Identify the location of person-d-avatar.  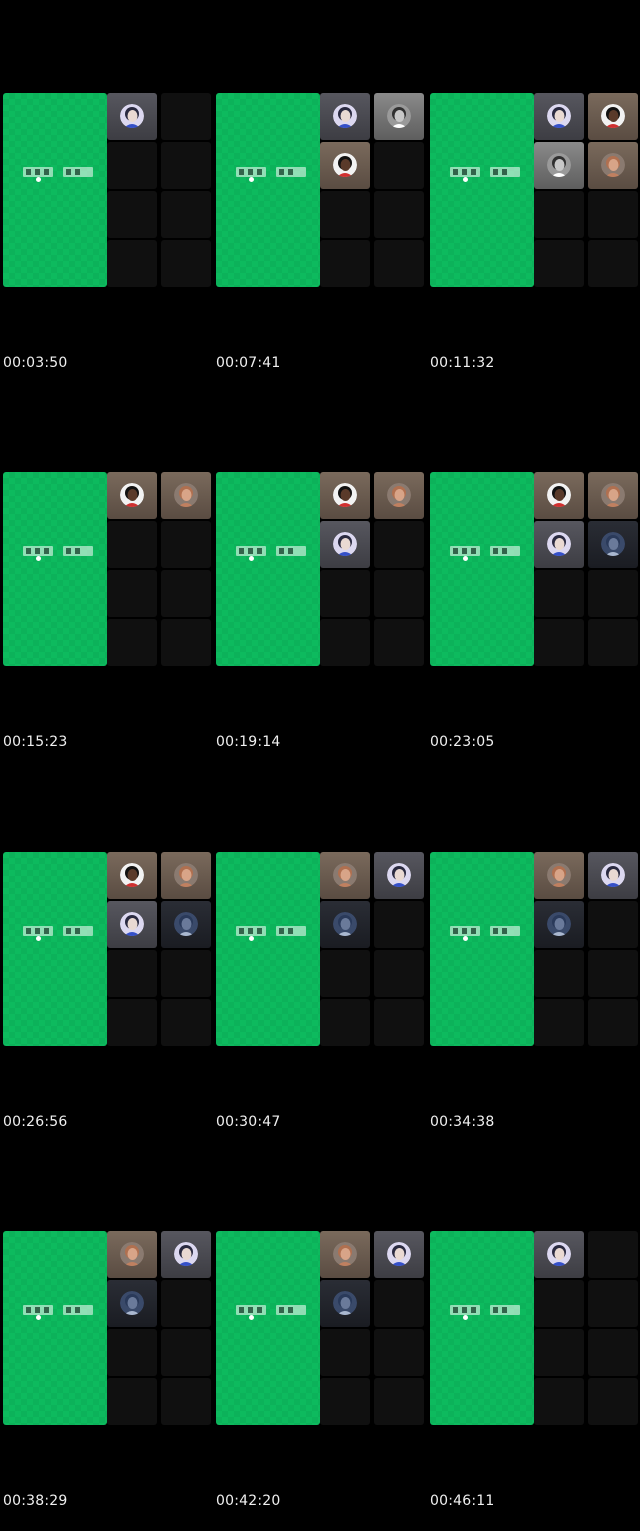
(345, 875).